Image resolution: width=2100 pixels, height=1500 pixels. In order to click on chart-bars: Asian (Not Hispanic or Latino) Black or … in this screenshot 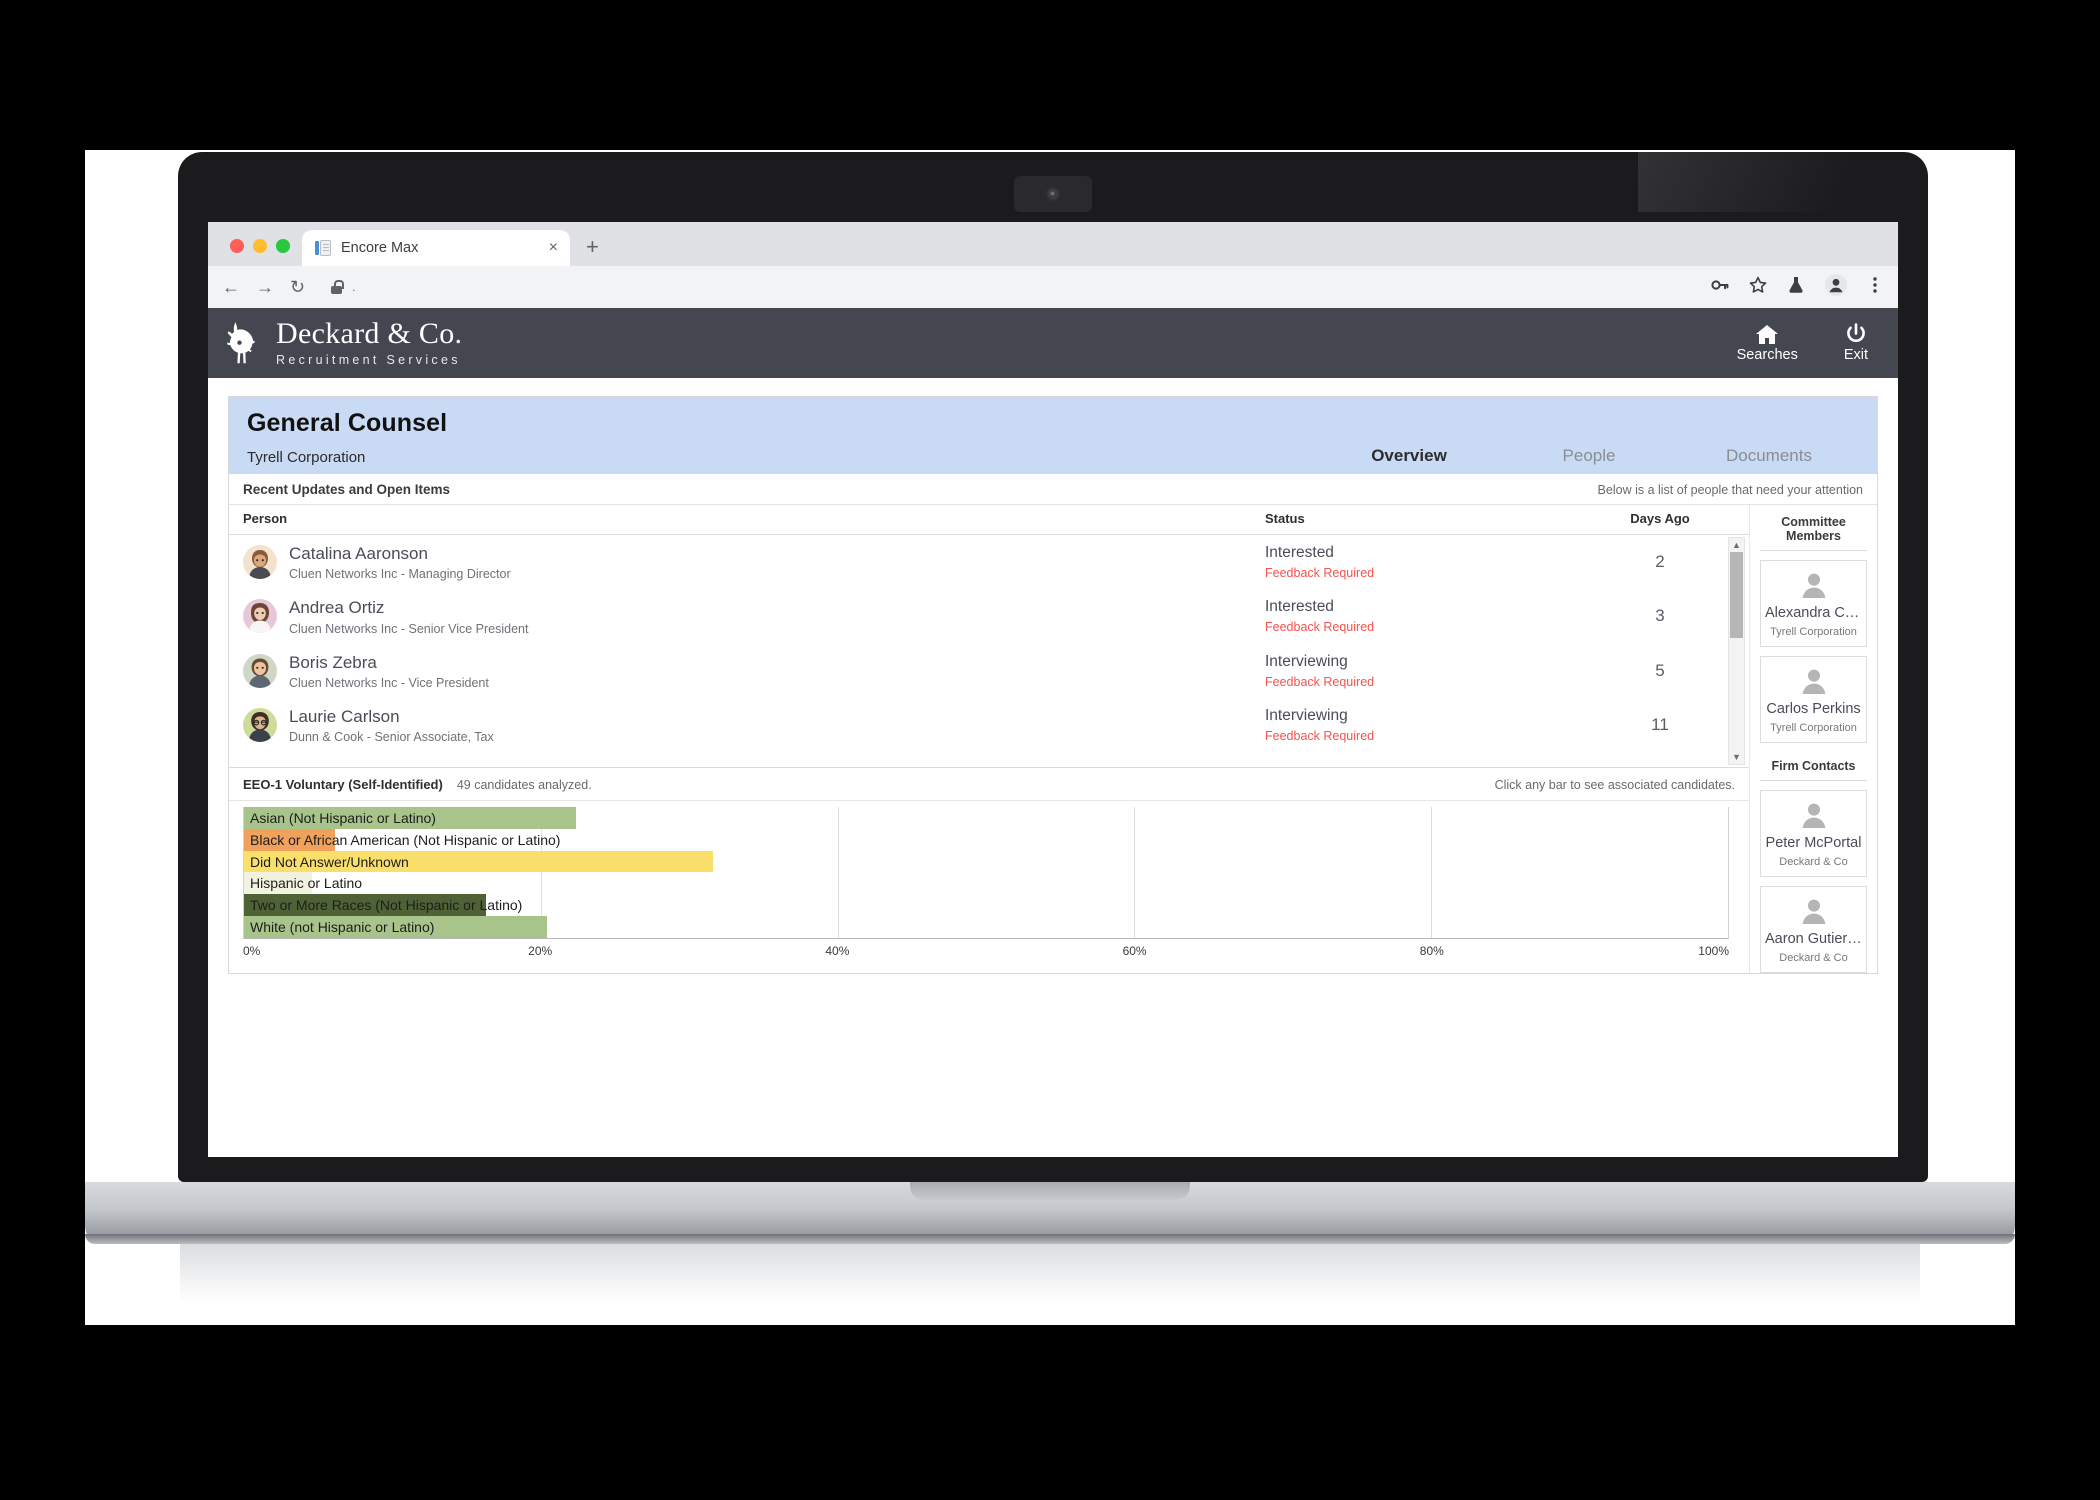, I will do `click(986, 872)`.